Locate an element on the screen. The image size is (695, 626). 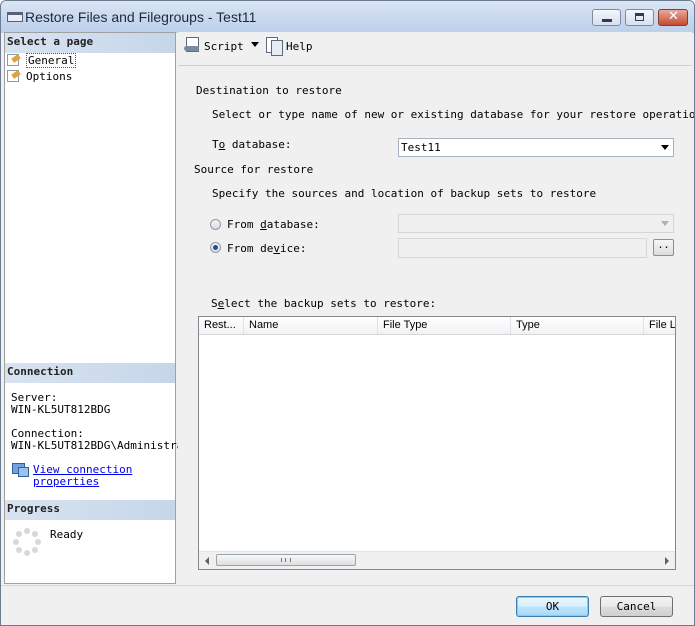
select-page-header: Select a page is located at coordinates (90, 43).